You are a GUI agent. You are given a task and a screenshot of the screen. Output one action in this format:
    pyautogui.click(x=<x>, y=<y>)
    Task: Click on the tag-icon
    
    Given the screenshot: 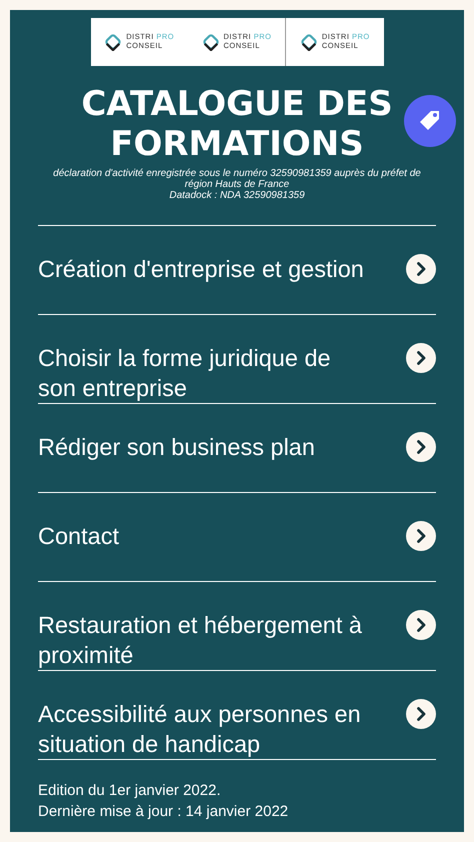 What is the action you would take?
    pyautogui.click(x=430, y=121)
    